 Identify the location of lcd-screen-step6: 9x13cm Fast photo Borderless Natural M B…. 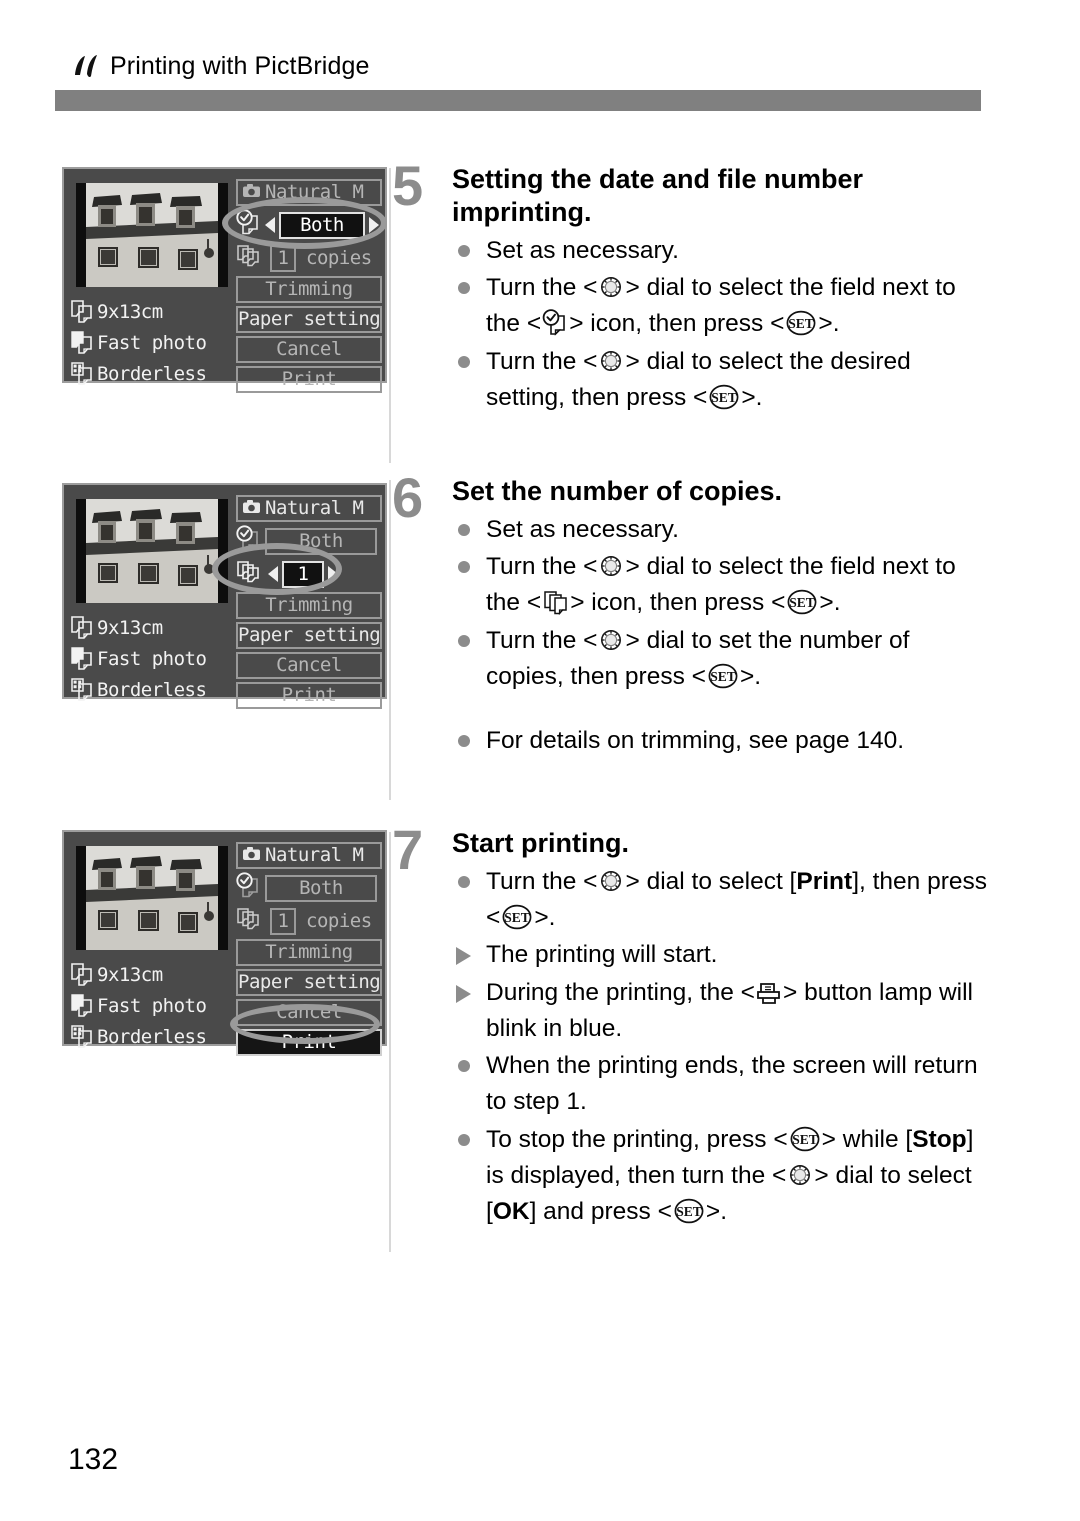
(224, 596).